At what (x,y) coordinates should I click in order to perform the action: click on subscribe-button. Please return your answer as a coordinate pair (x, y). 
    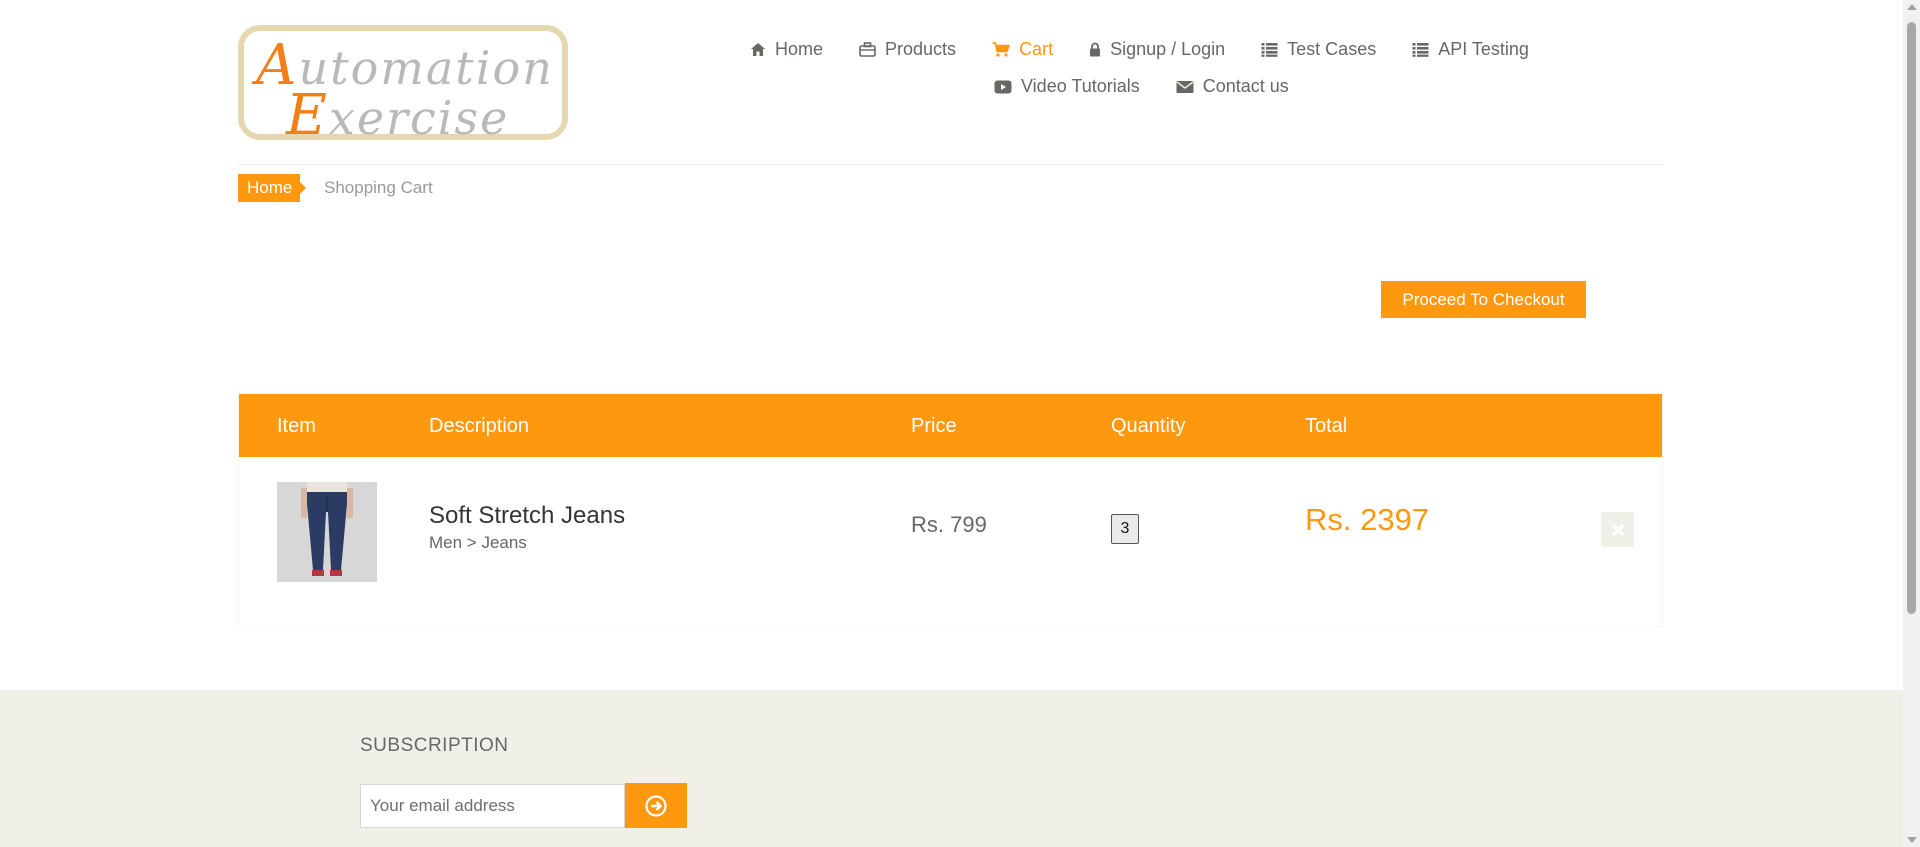
    Looking at the image, I should click on (656, 805).